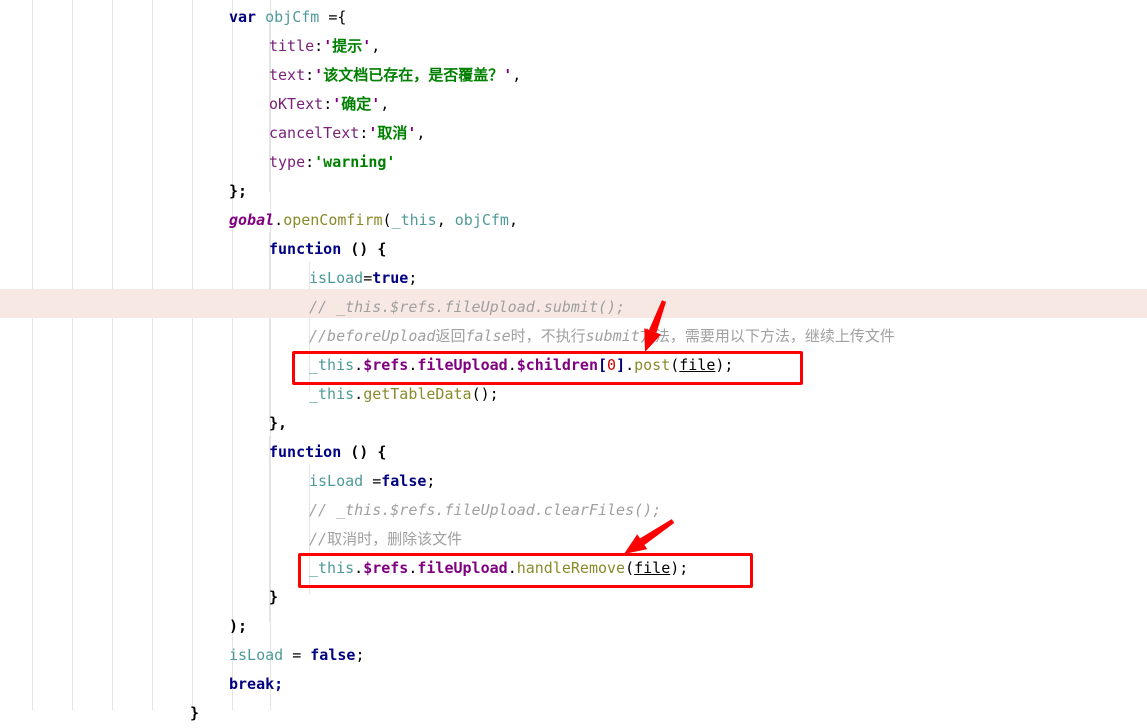  I want to click on code-line-8: gobal.openComfirm(_this, objCfm,, so click(573, 220).